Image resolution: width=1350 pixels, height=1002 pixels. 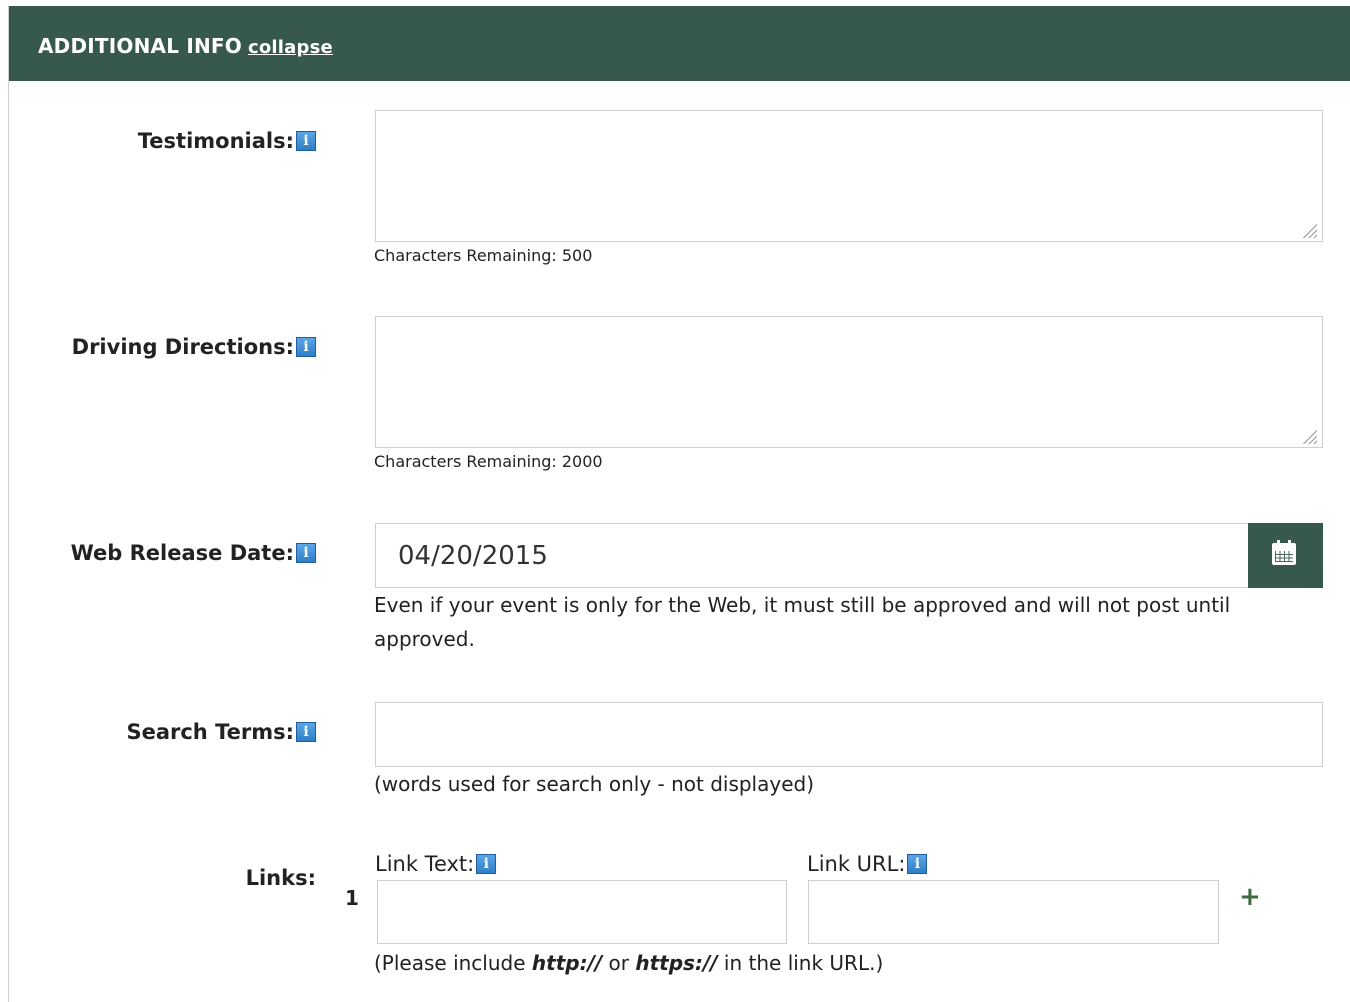 I want to click on driving-directions-textarea, so click(x=849, y=382).